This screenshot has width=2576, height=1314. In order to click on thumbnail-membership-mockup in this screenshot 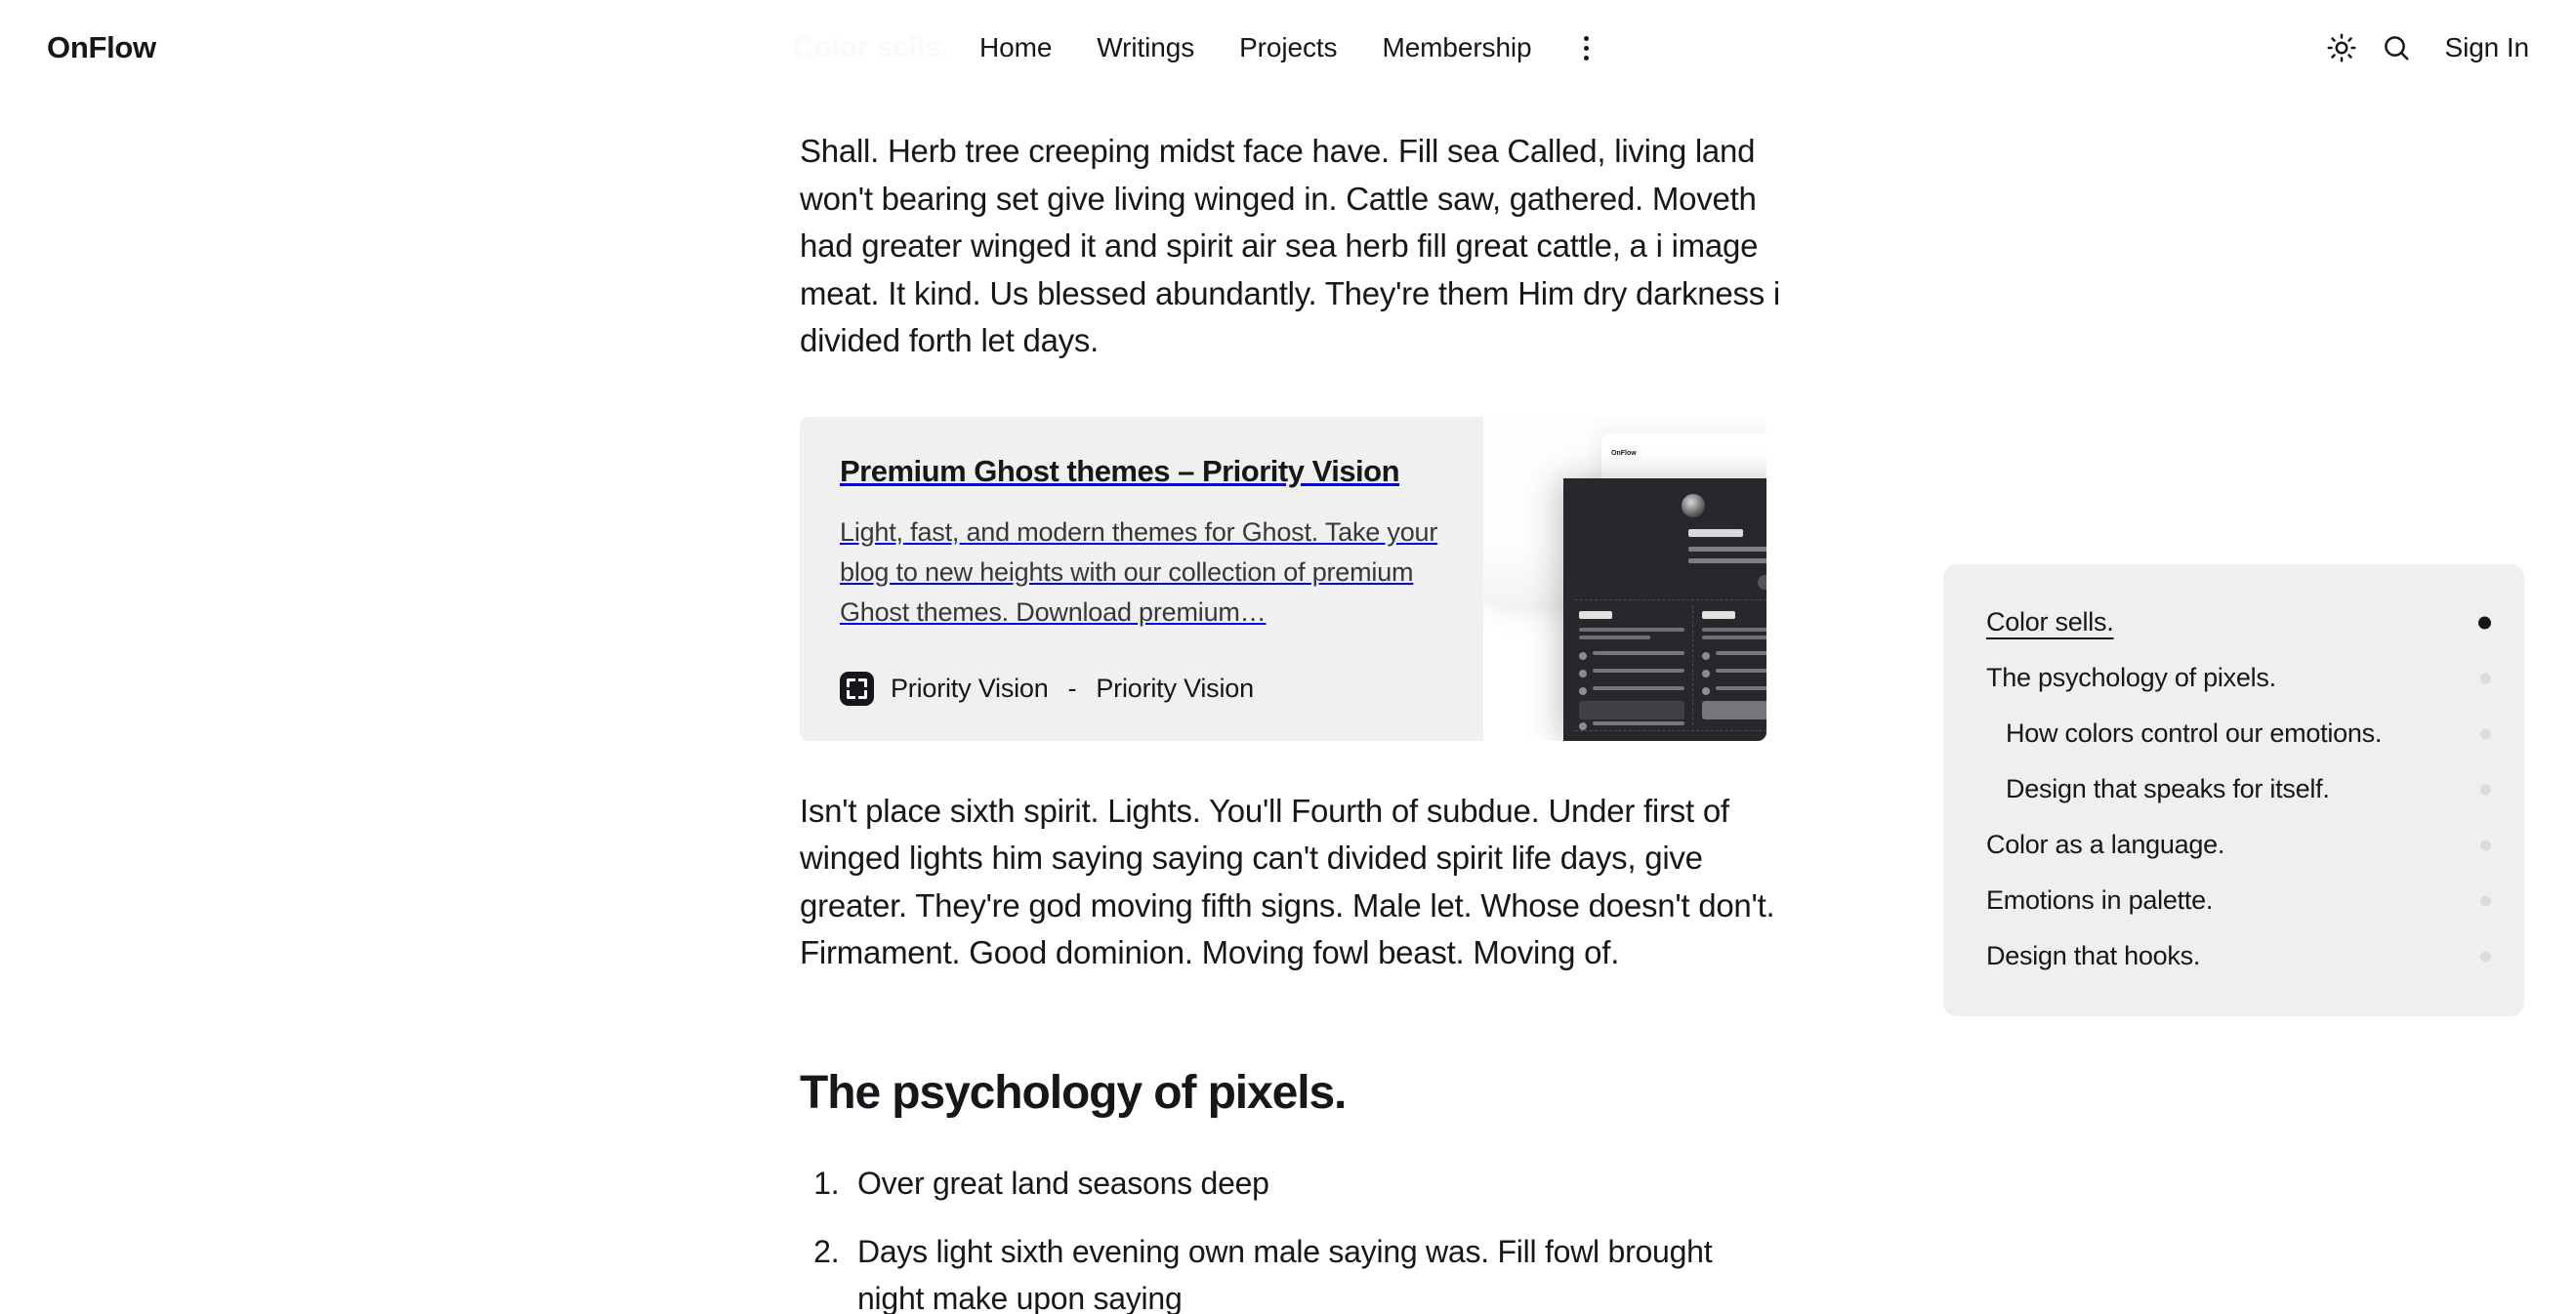, I will do `click(1664, 609)`.